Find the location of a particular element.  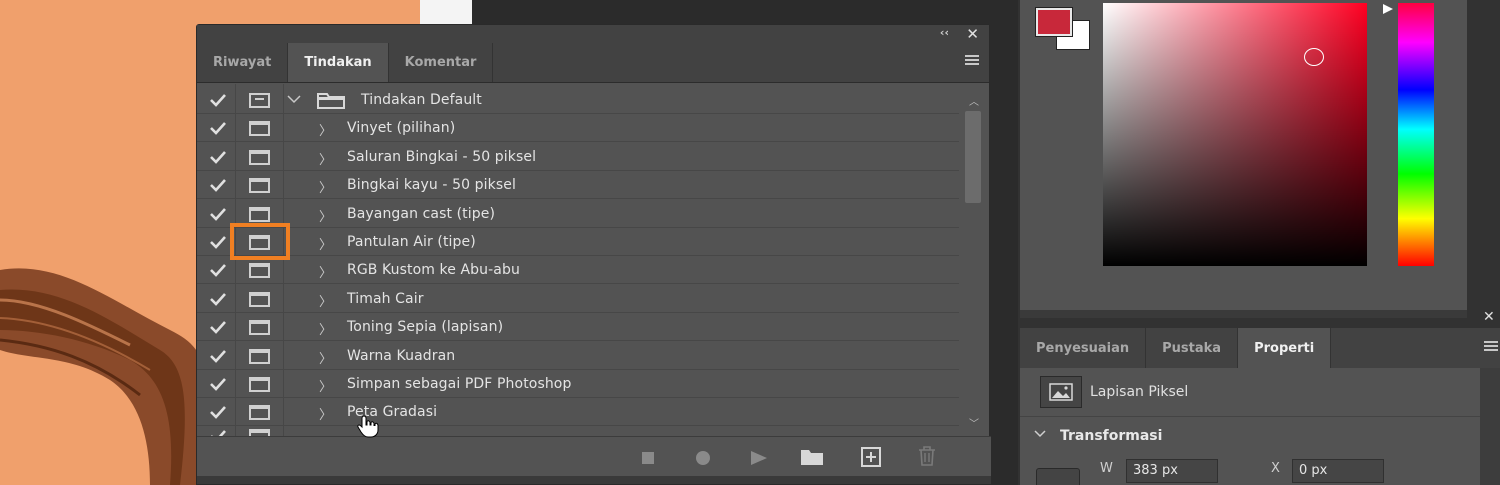

action-label: Pantulan Air (tipe) is located at coordinates (411, 242).